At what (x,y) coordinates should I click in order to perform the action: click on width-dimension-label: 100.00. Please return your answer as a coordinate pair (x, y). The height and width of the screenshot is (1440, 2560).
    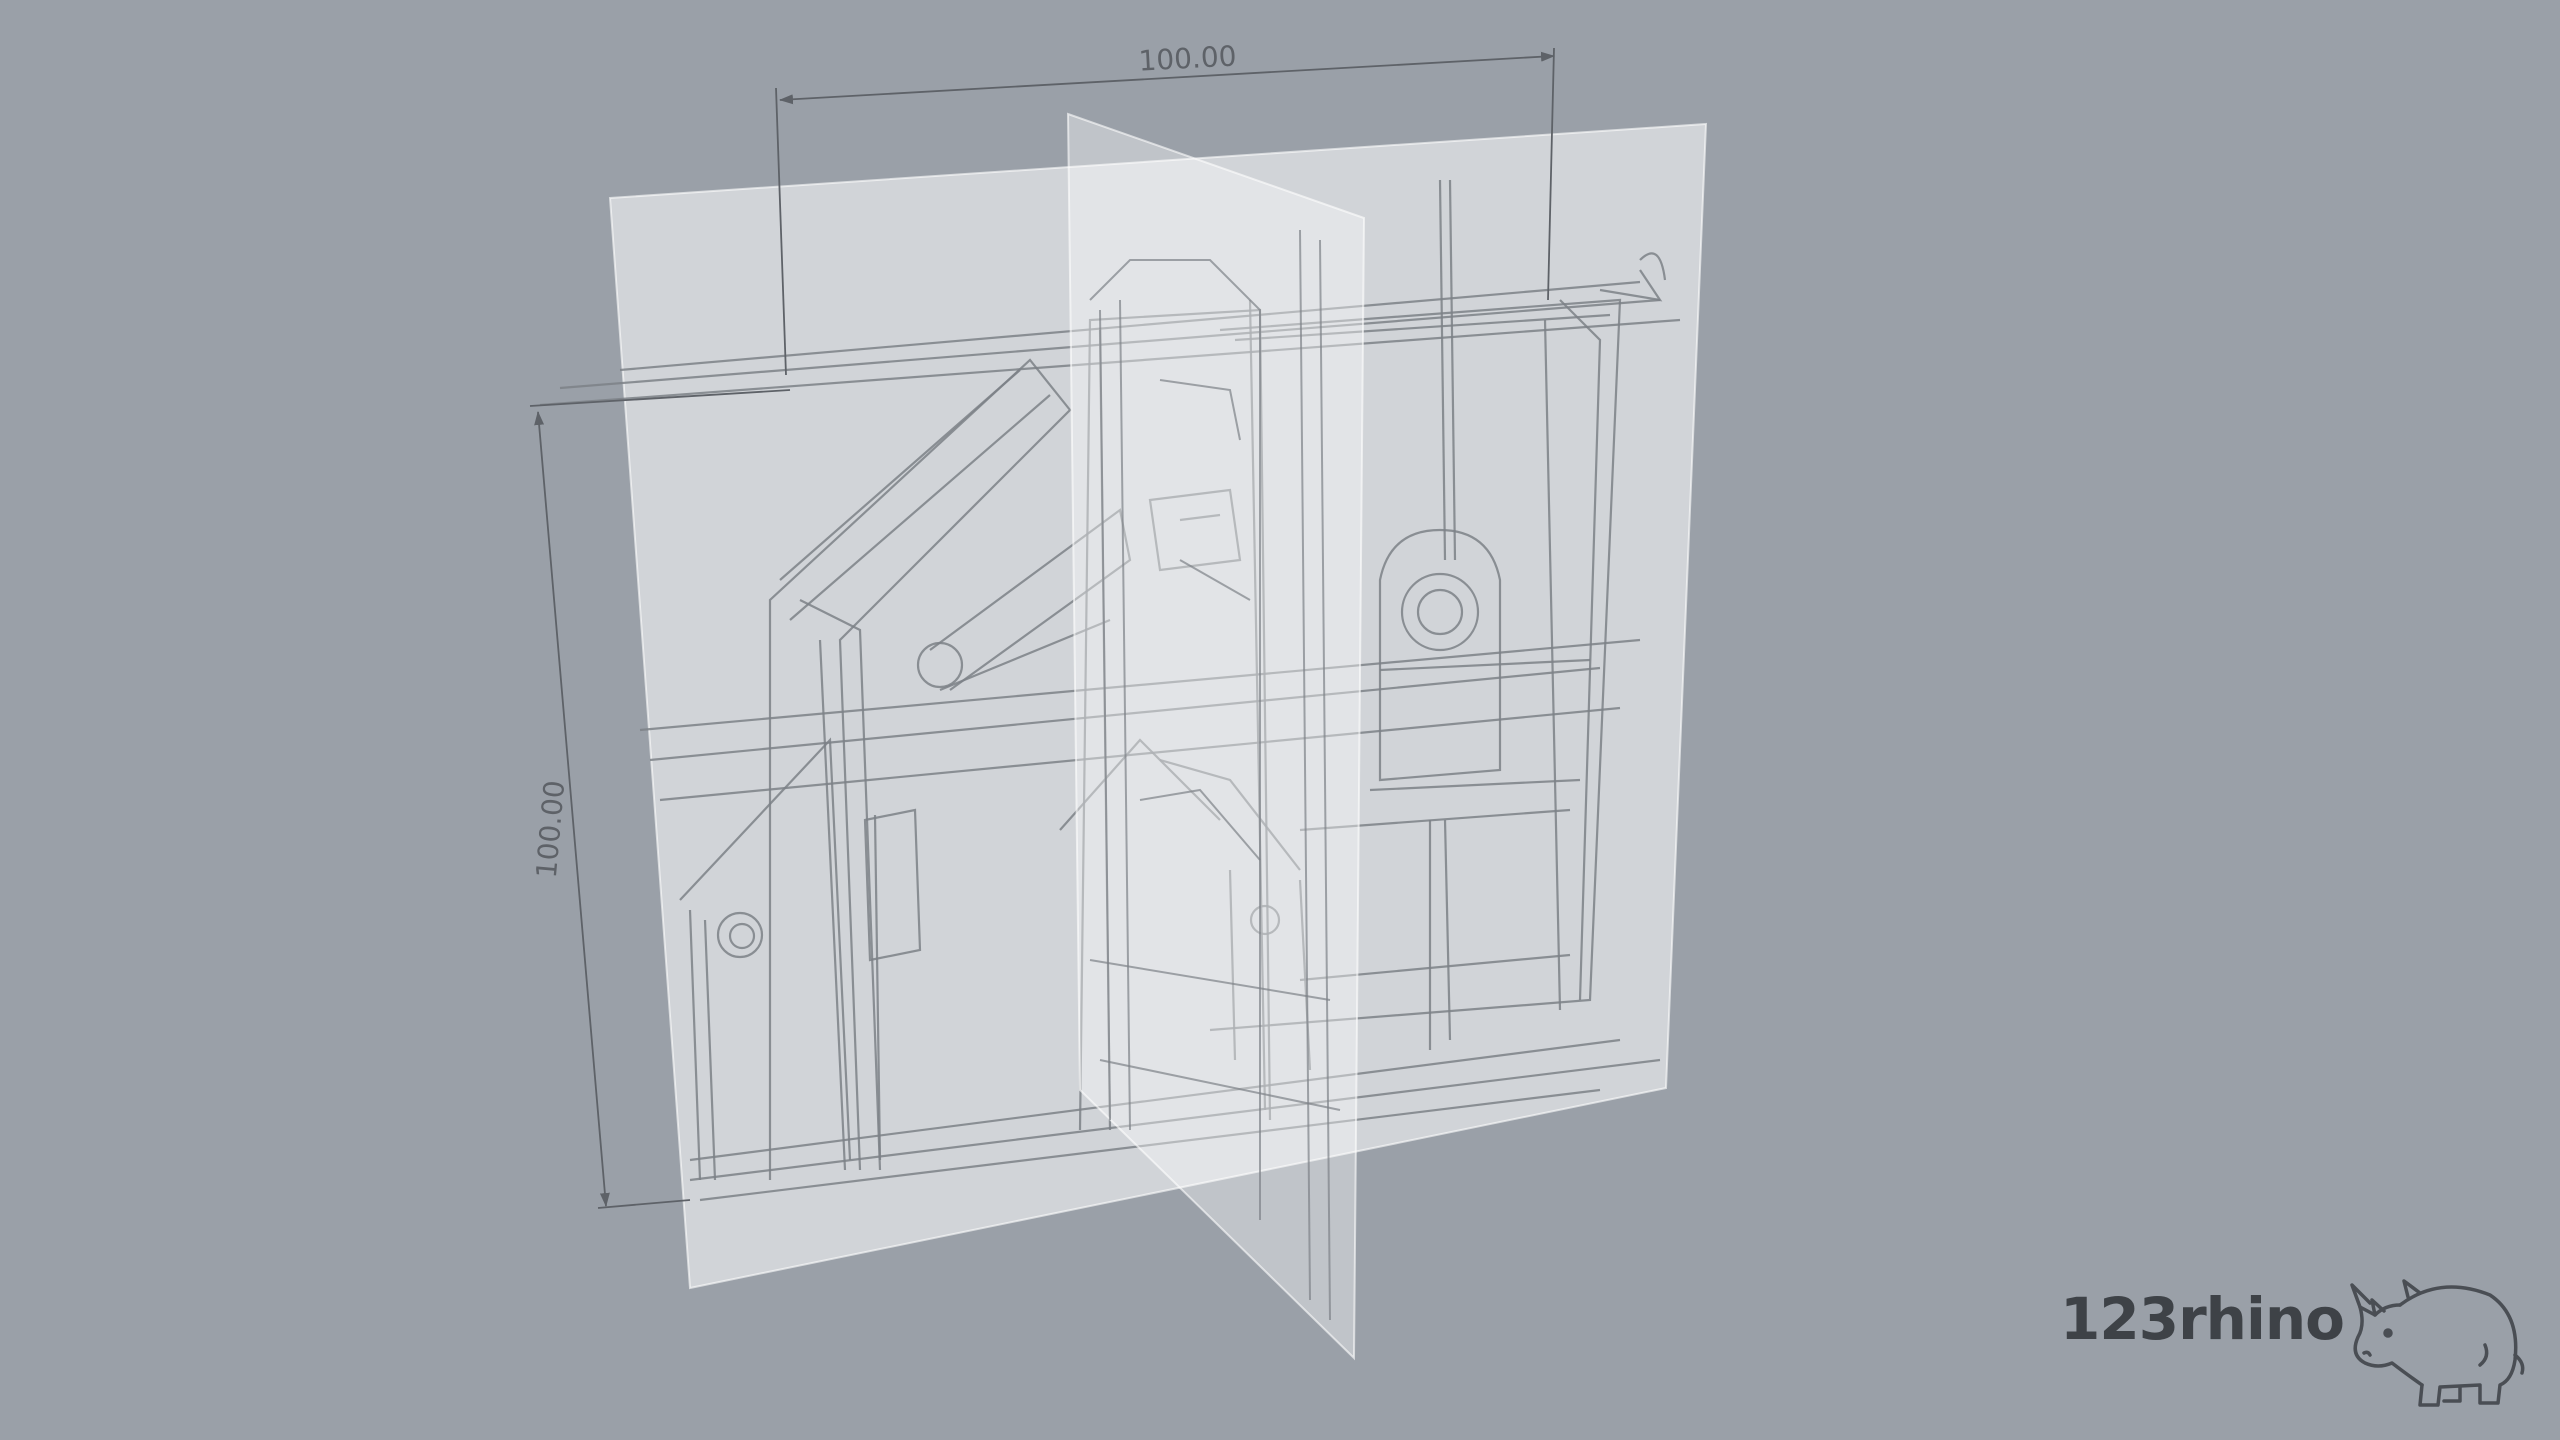
    Looking at the image, I should click on (1188, 58).